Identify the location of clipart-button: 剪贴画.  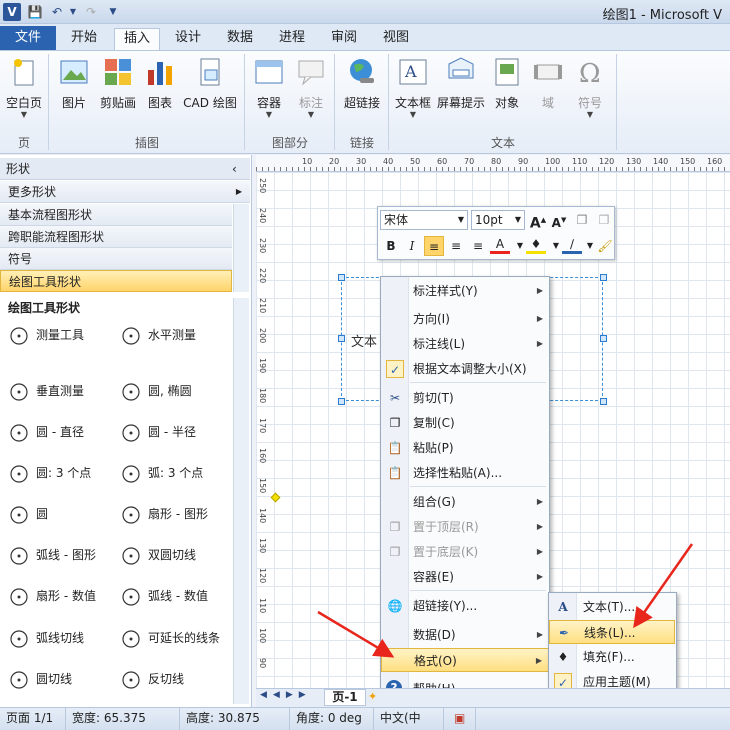
(118, 89).